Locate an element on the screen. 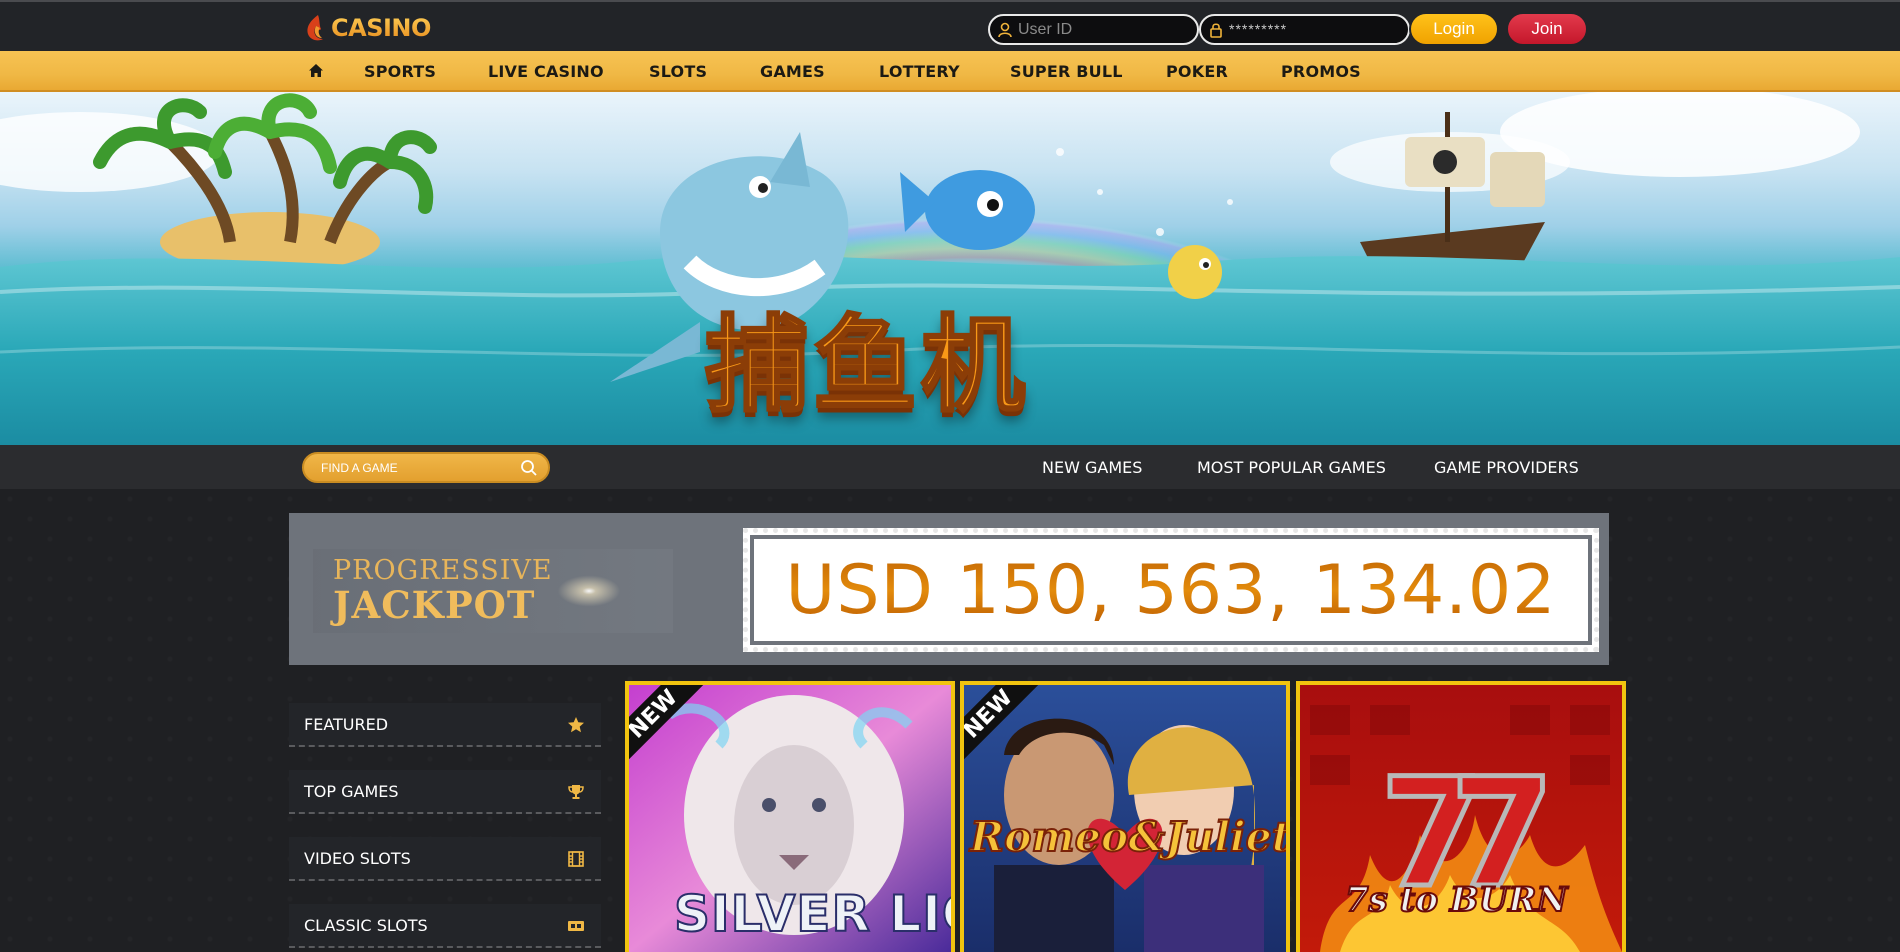  nav-item-lottery: LOTTERY is located at coordinates (919, 71).